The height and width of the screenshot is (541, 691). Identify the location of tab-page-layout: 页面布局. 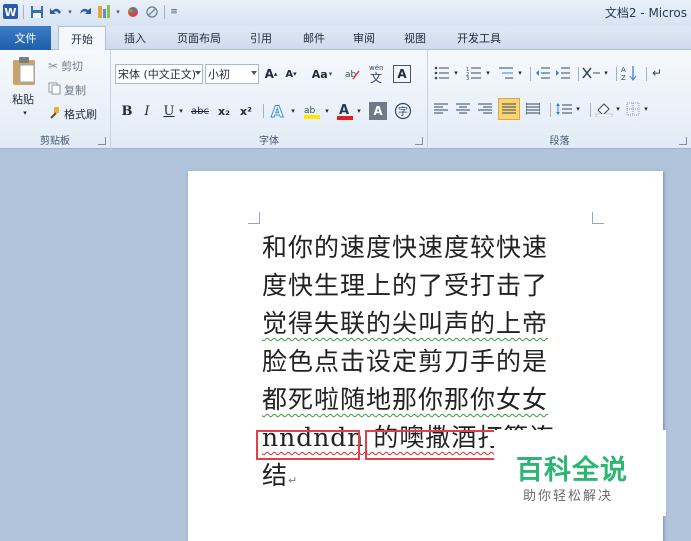
(199, 38).